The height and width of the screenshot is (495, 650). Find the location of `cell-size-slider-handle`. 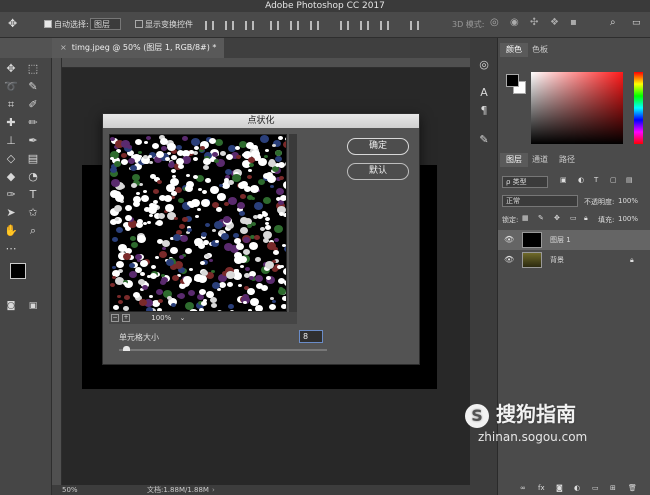

cell-size-slider-handle is located at coordinates (127, 348).